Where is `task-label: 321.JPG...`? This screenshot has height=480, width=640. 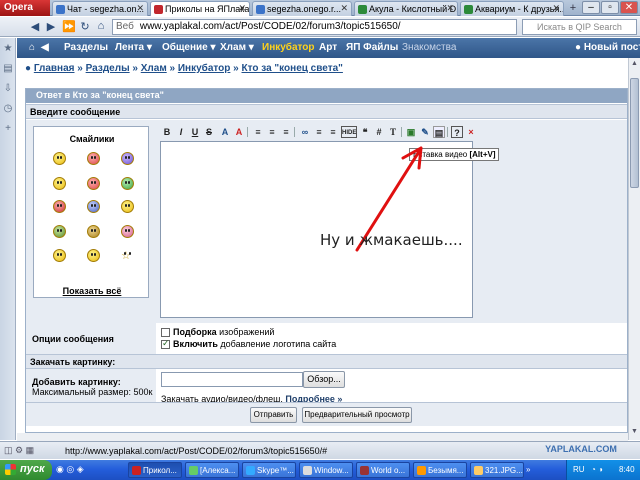 task-label: 321.JPG... is located at coordinates (504, 470).